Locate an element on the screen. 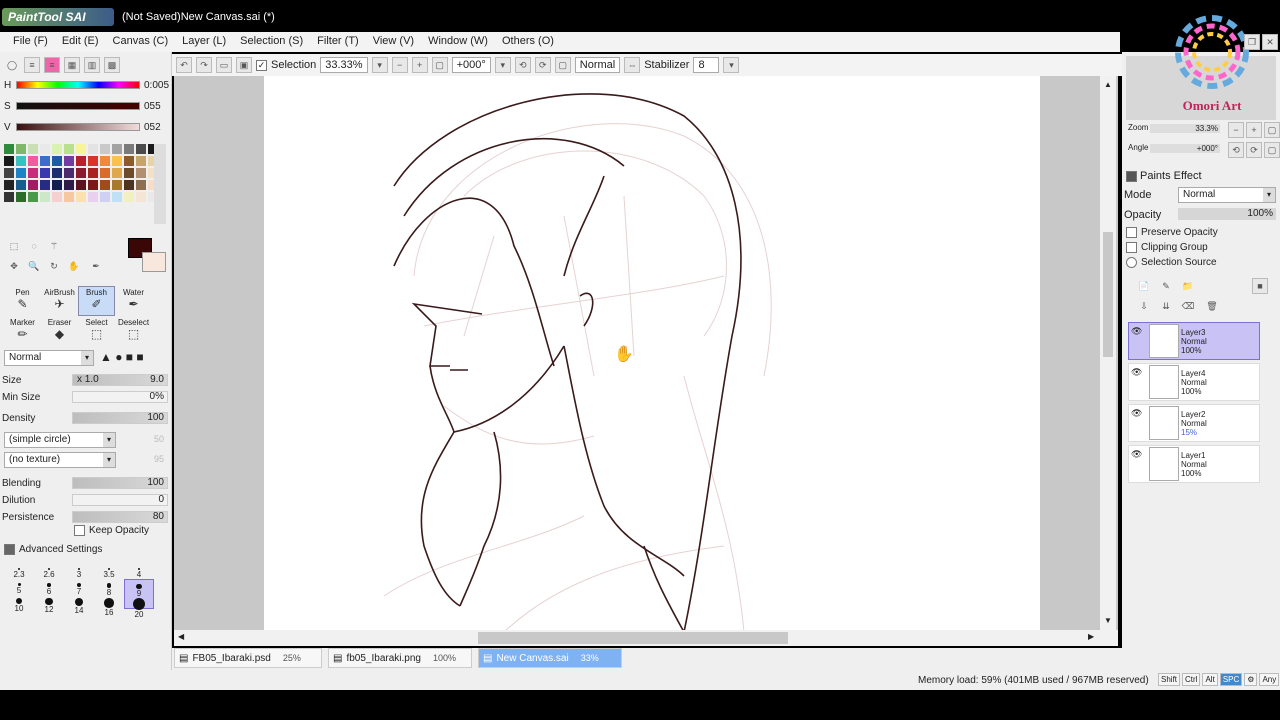 The height and width of the screenshot is (720, 1280). preserve-opacity-checkbox is located at coordinates (1131, 232).